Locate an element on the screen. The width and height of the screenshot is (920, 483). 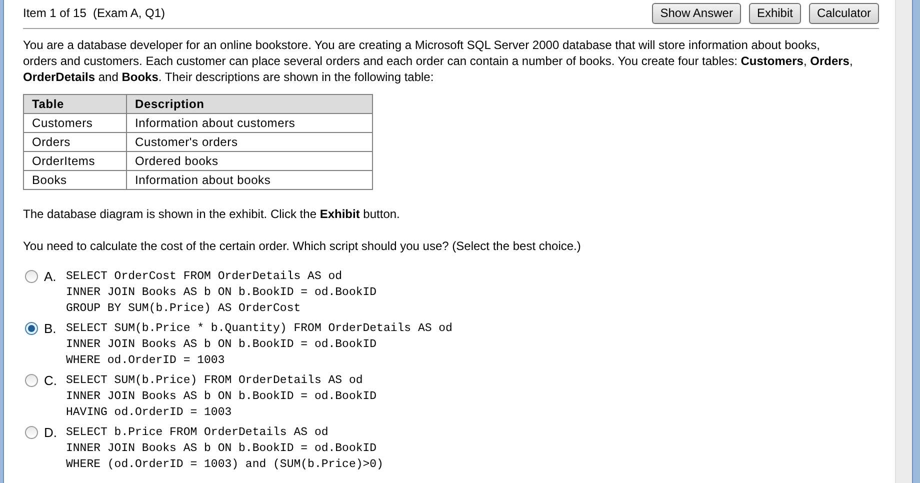
table-cell: Information about books is located at coordinates (249, 180).